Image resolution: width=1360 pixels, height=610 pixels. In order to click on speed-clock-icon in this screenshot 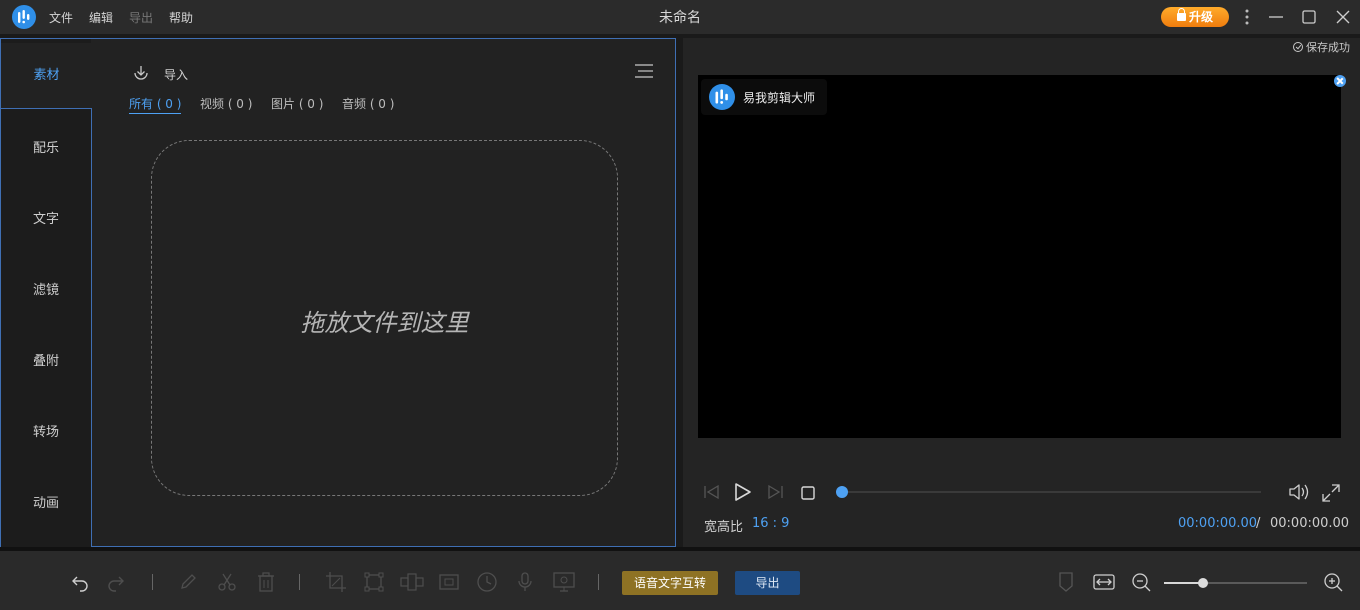, I will do `click(487, 582)`.